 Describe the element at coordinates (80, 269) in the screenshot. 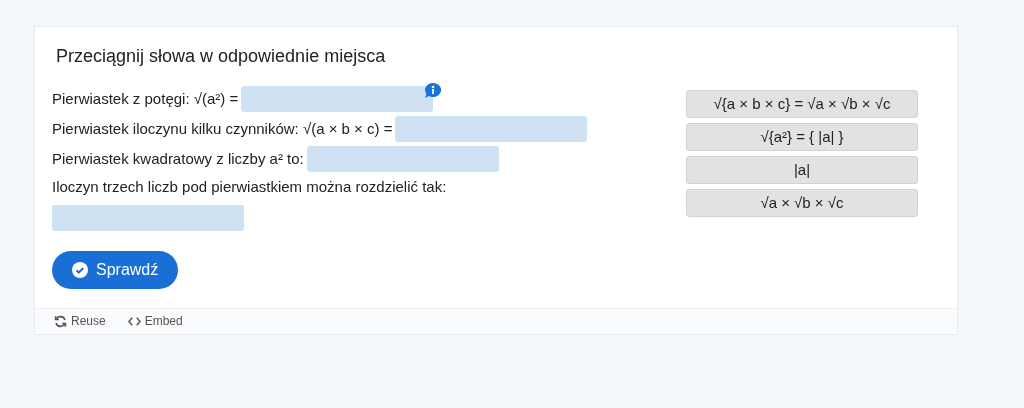

I see `check-circle-icon` at that location.